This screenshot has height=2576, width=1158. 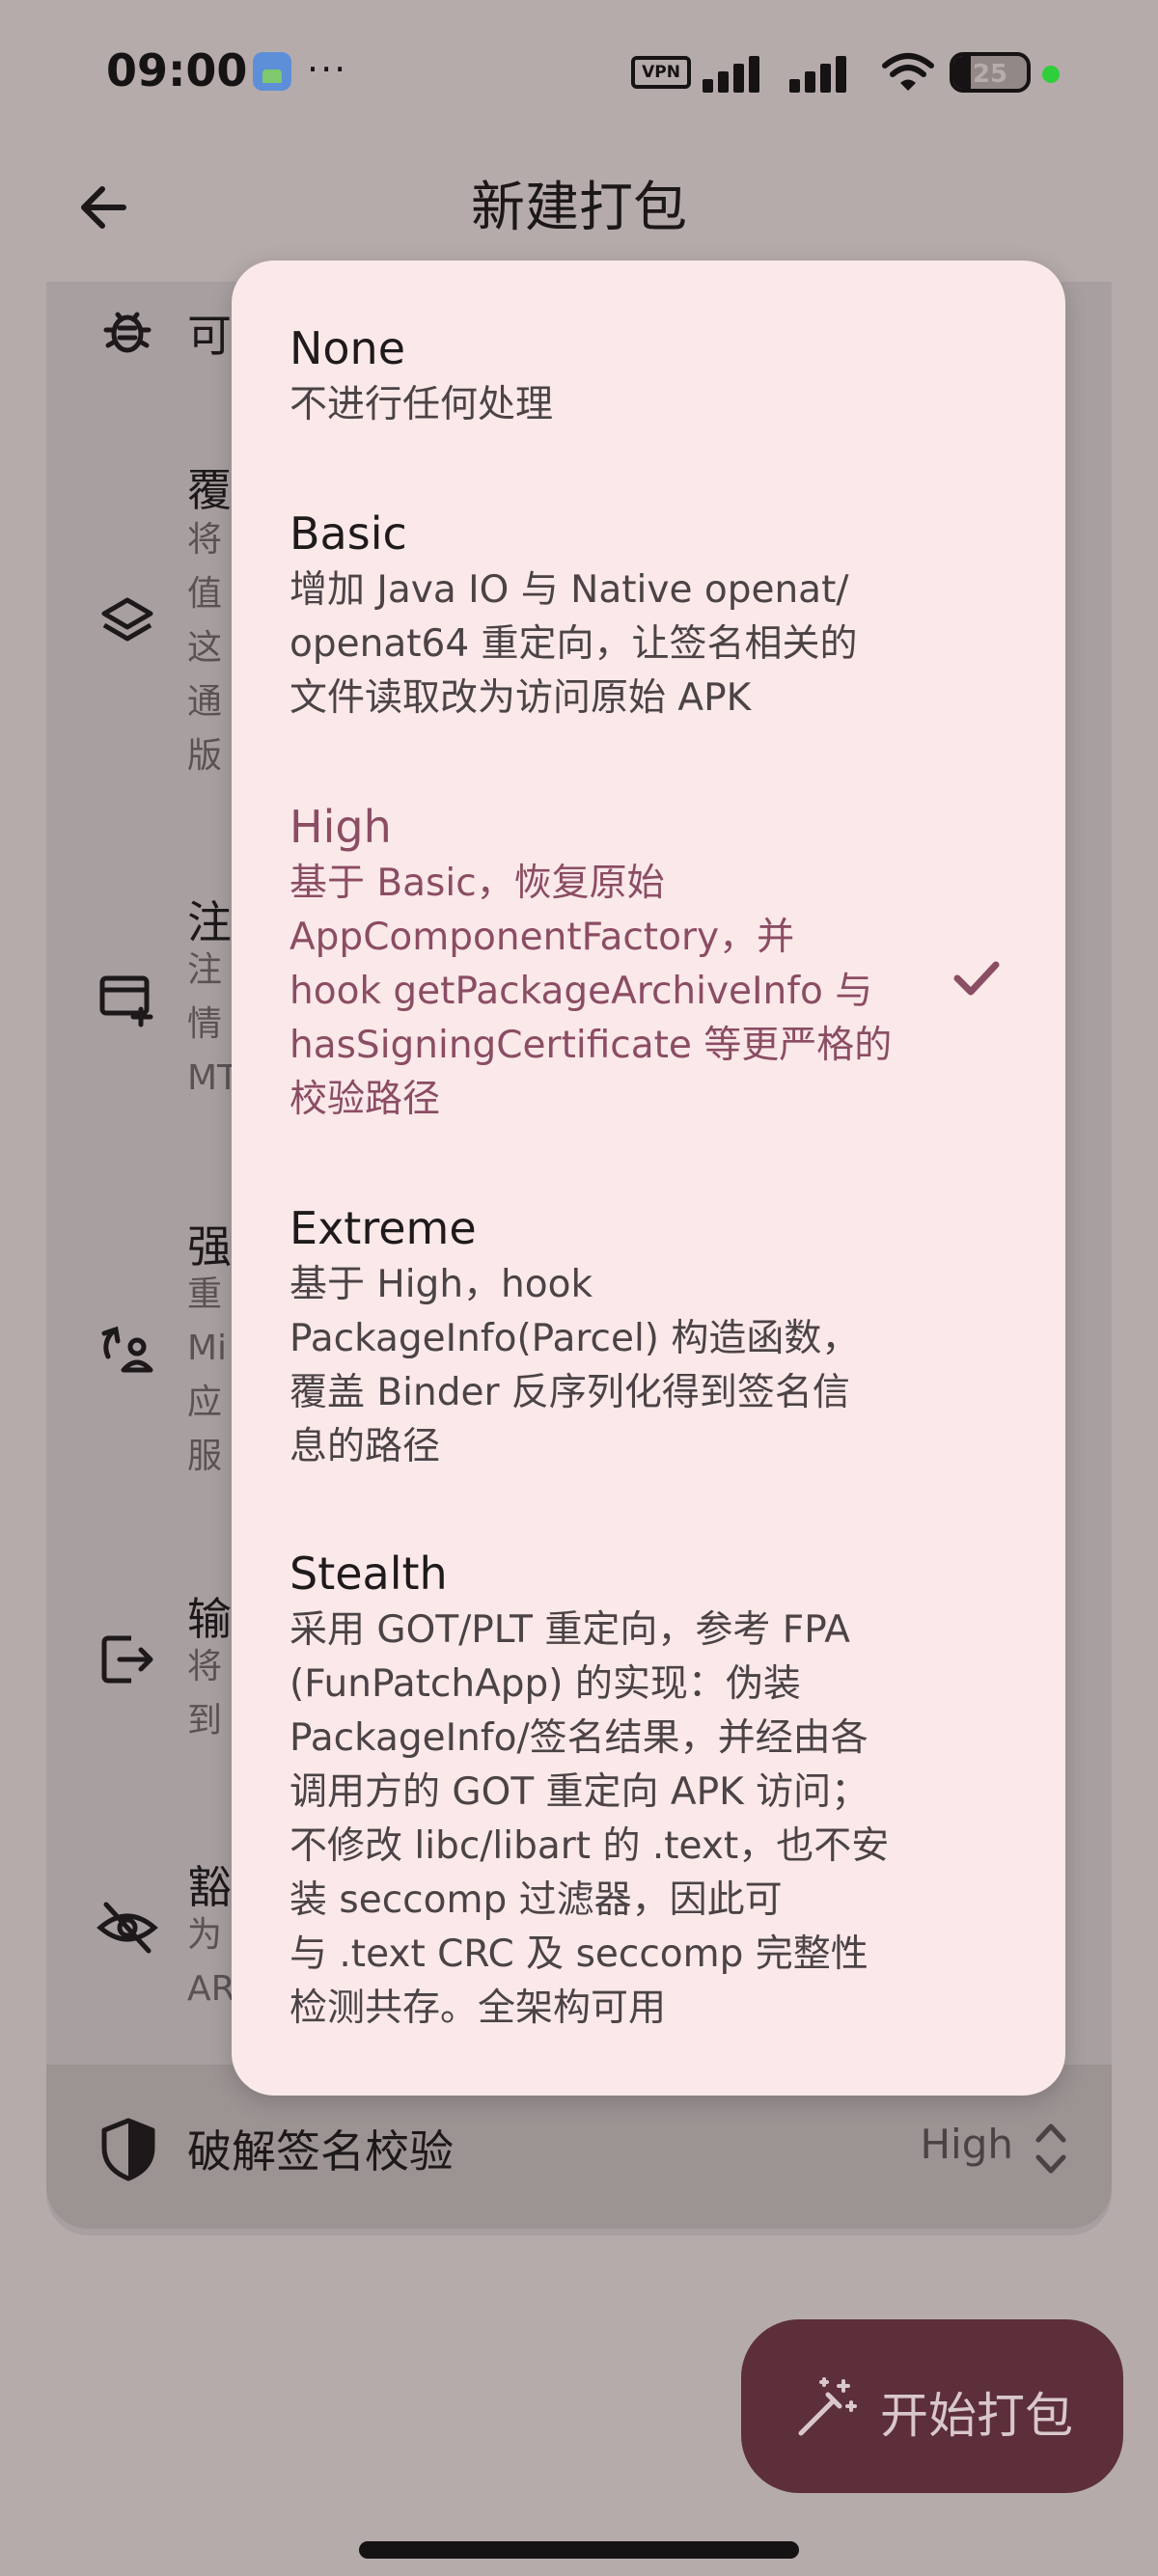 I want to click on battery-icon: 25, so click(x=990, y=72).